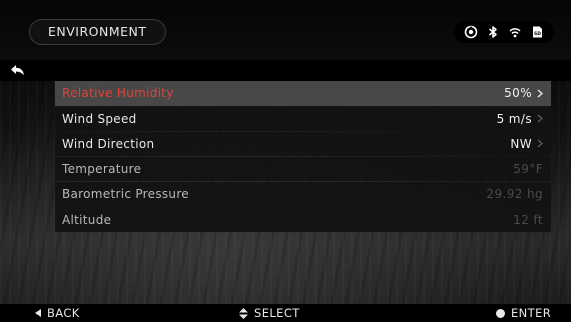 The height and width of the screenshot is (322, 571). Describe the element at coordinates (515, 32) in the screenshot. I see `wifi-icon` at that location.